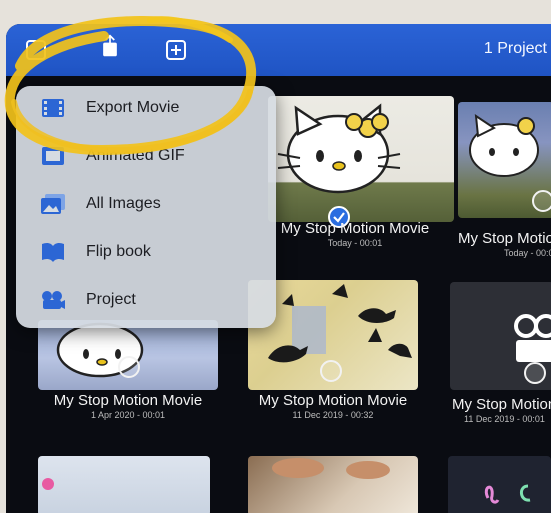 Image resolution: width=551 pixels, height=513 pixels. I want to click on menu-item-label: Project, so click(111, 299).